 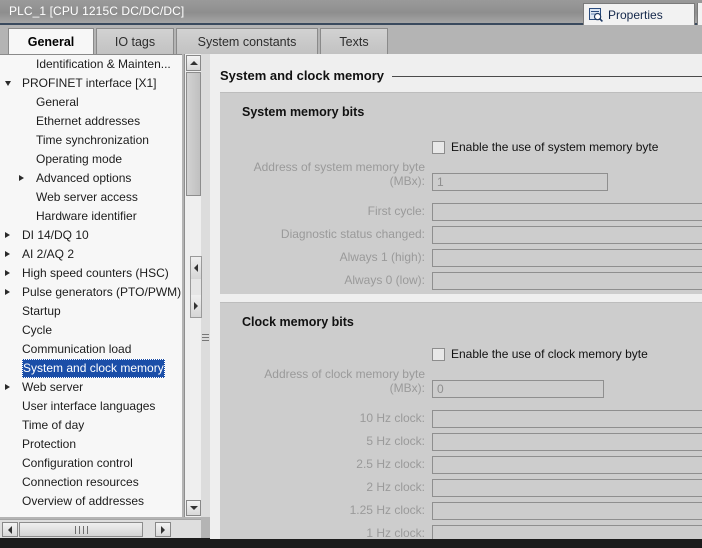 I want to click on page-title: System and clock memory, so click(x=302, y=75).